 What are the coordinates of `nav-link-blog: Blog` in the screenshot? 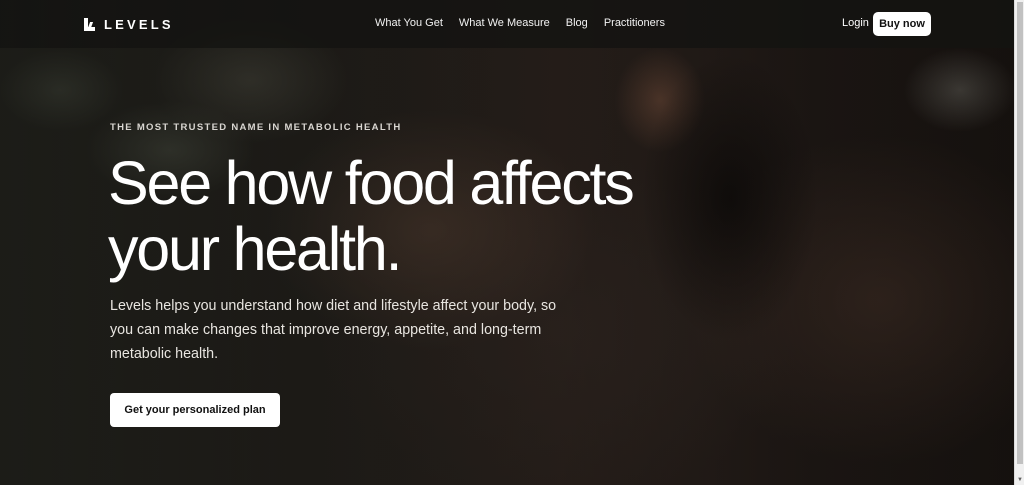 It's located at (577, 23).